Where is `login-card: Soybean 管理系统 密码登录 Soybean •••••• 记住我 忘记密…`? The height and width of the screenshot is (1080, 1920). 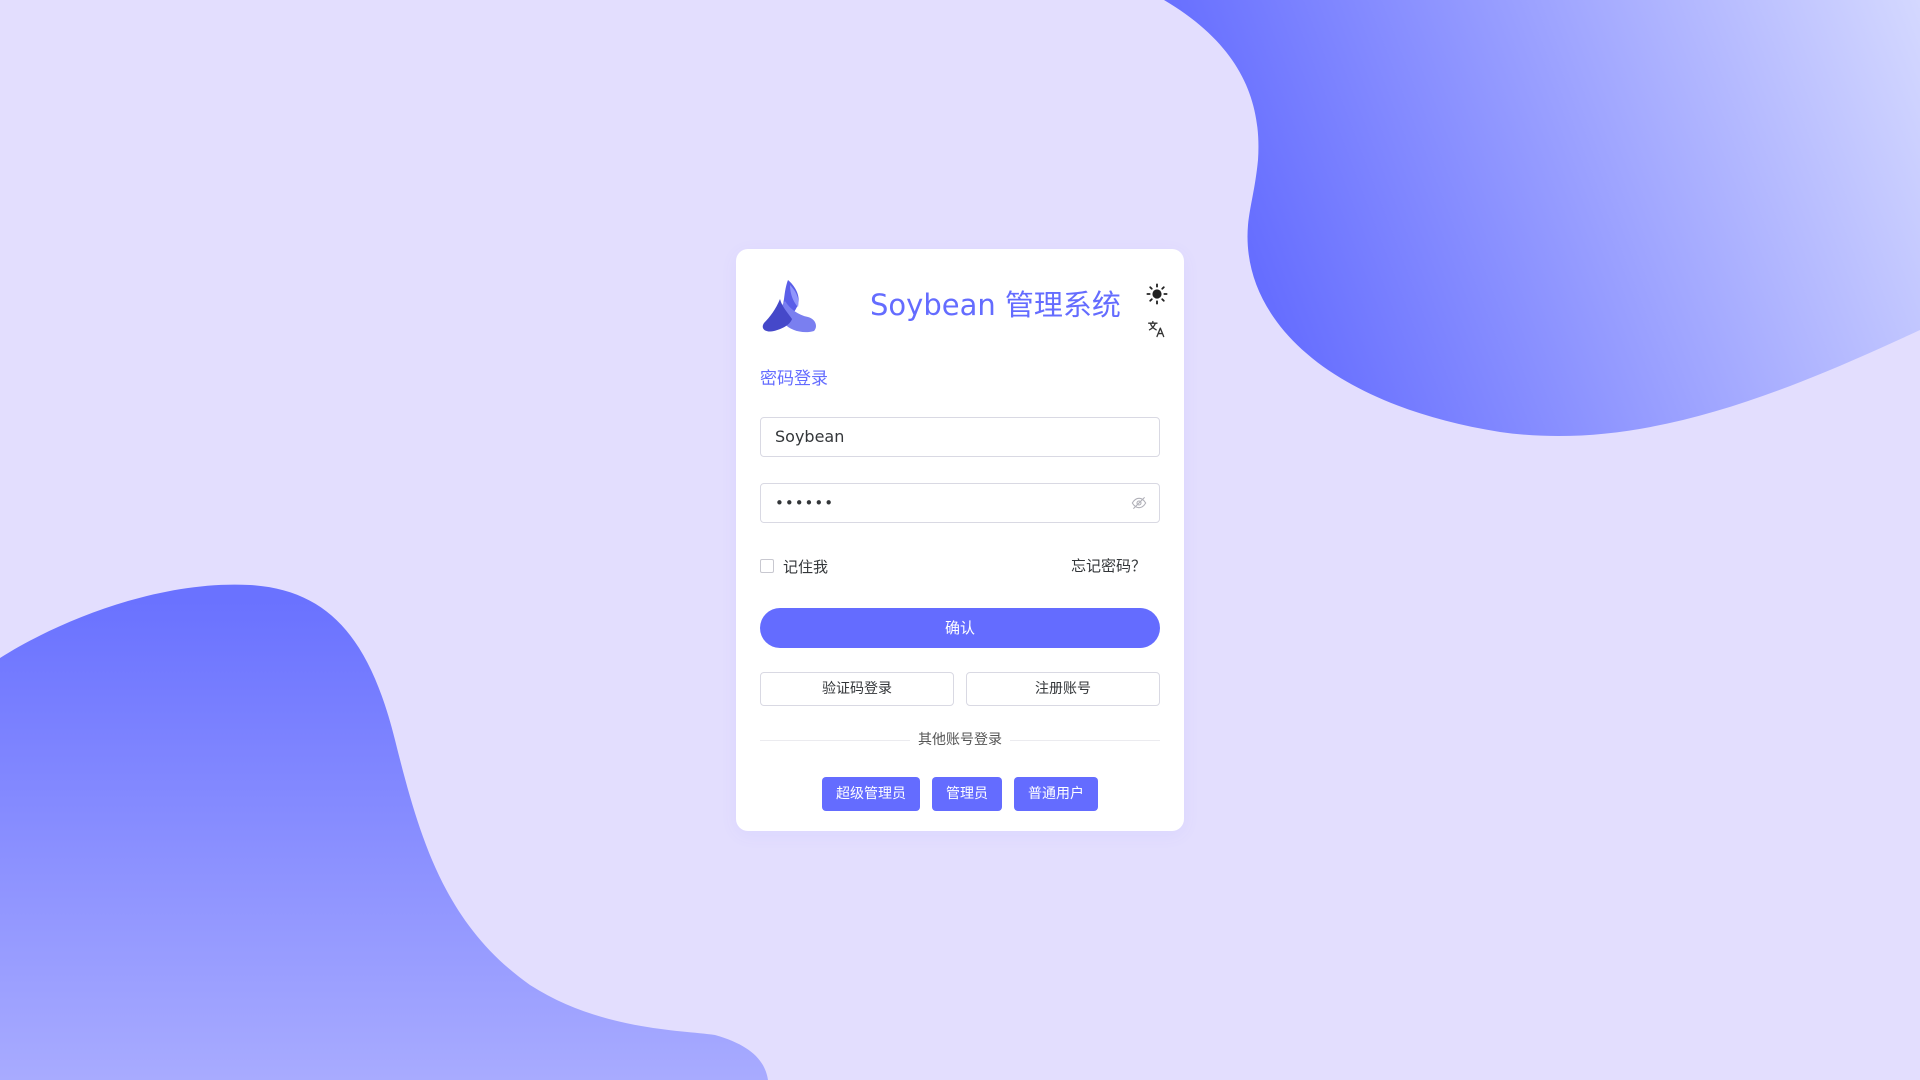
login-card: Soybean 管理系统 密码登录 Soybean •••••• 记住我 忘记密… is located at coordinates (960, 540).